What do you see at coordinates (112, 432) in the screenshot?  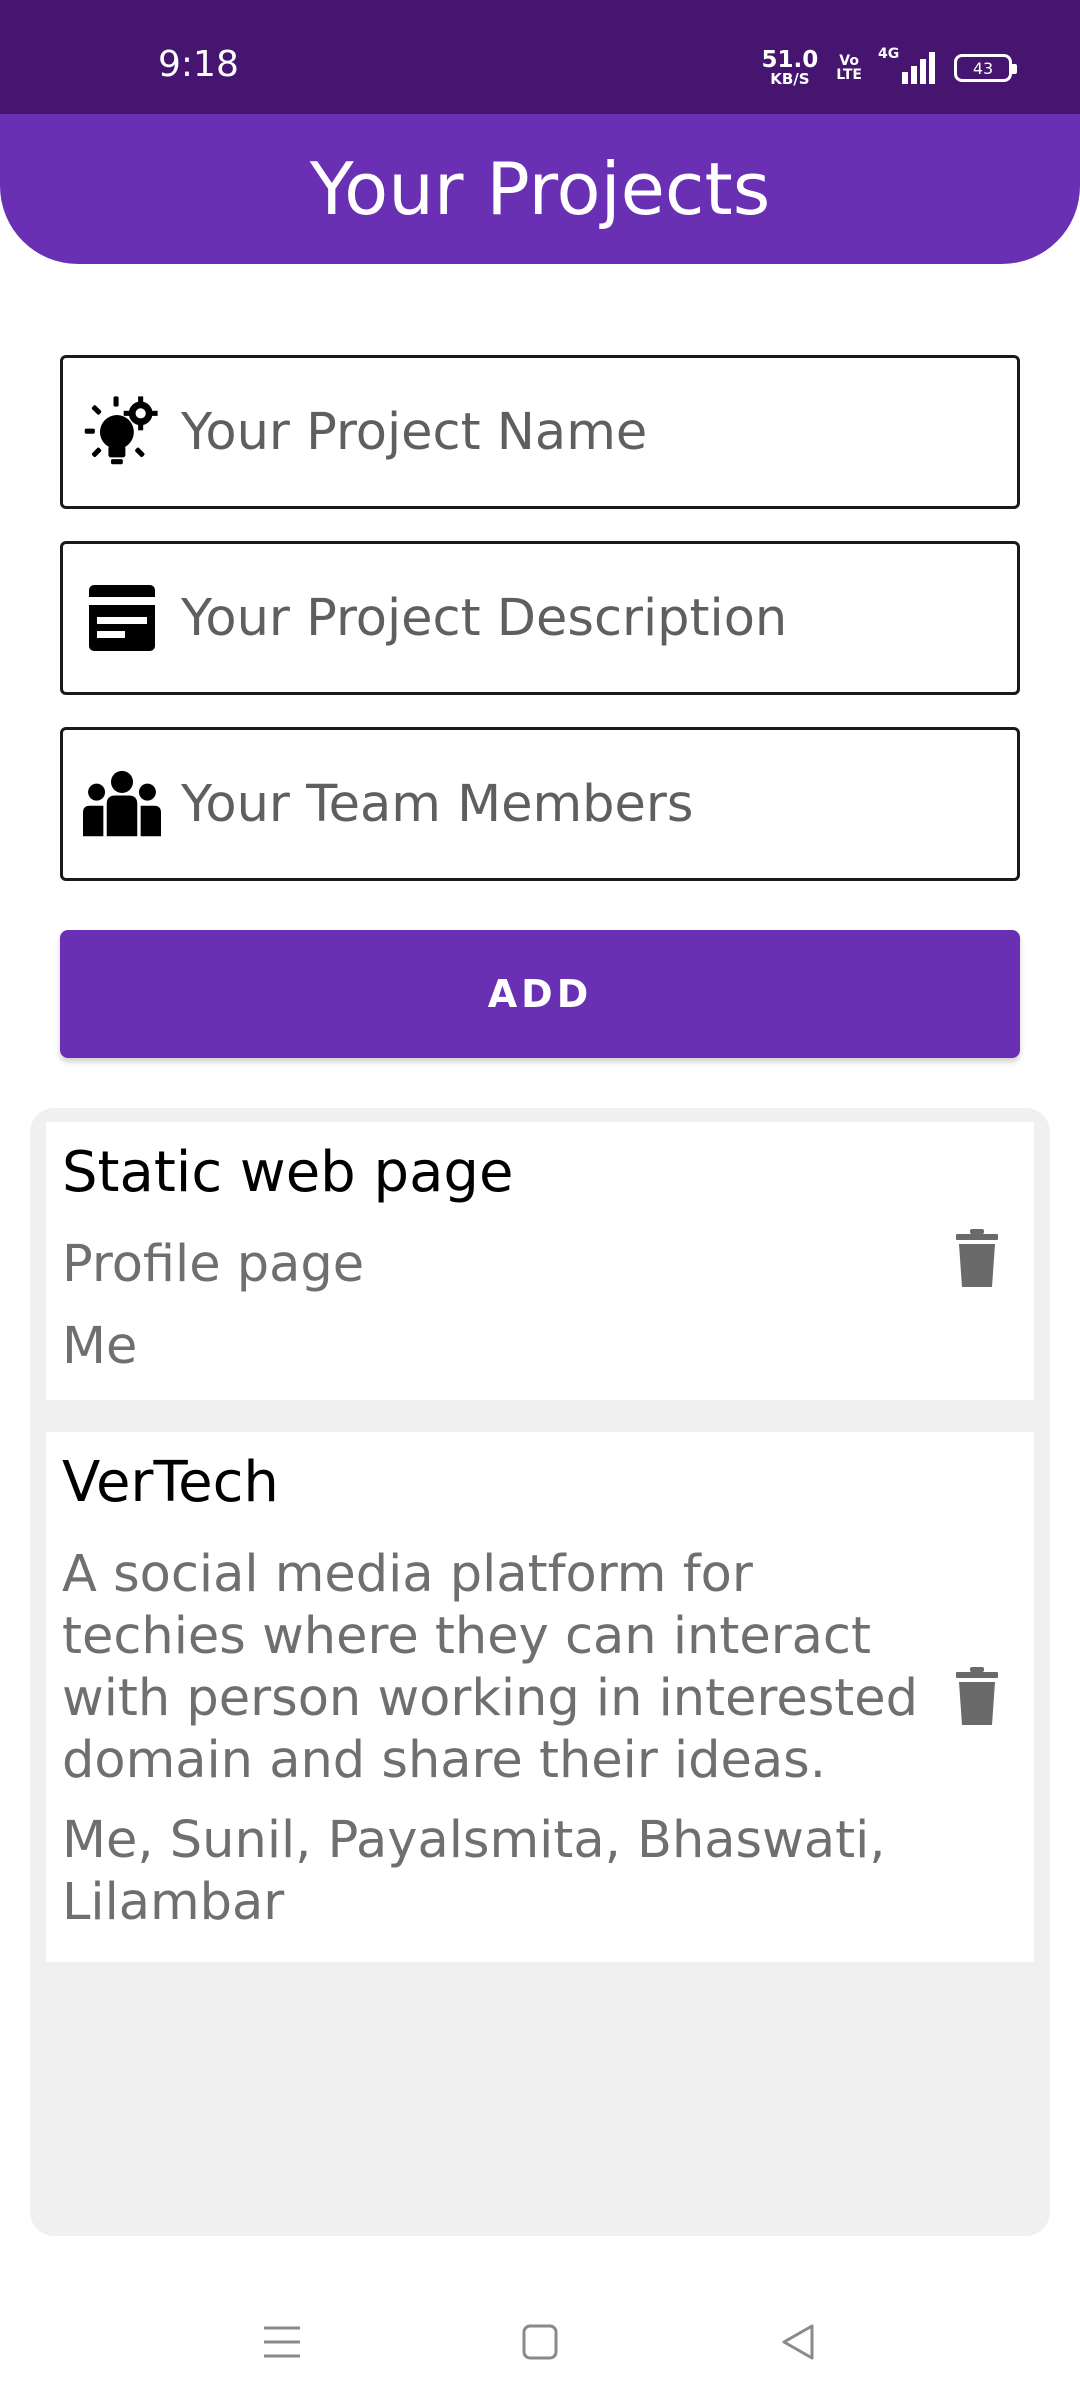 I see `lightbulb-gear-icon` at bounding box center [112, 432].